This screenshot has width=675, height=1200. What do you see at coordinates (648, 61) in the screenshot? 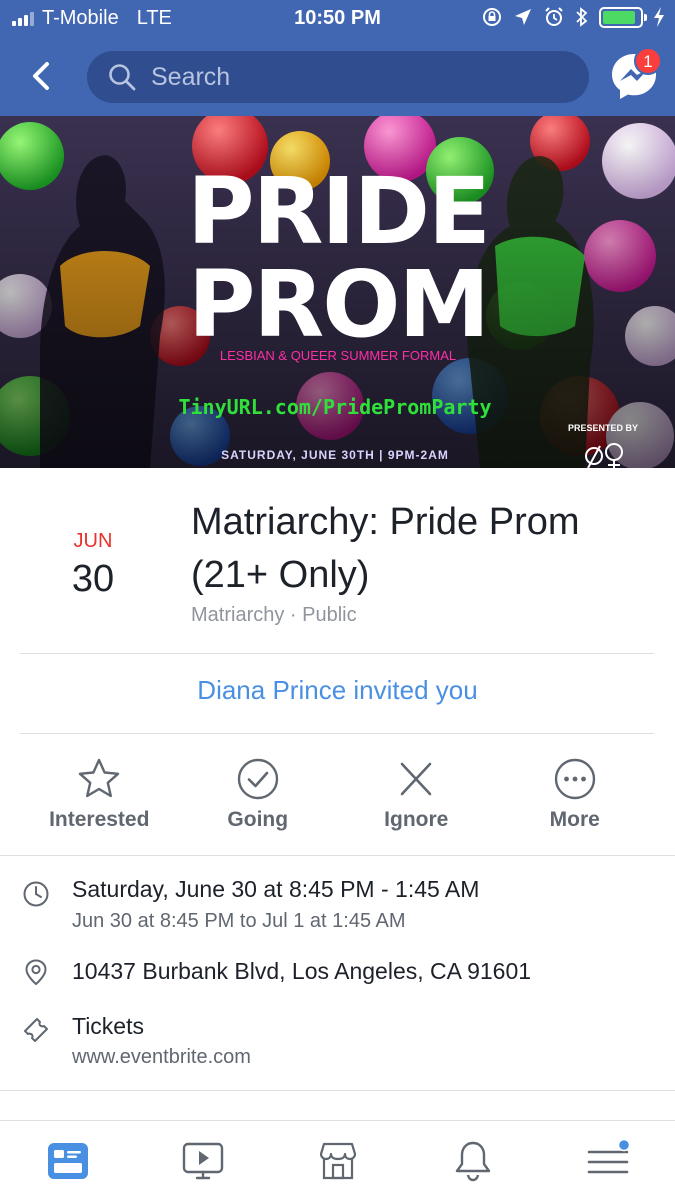
I see `messenger-badge: 1` at bounding box center [648, 61].